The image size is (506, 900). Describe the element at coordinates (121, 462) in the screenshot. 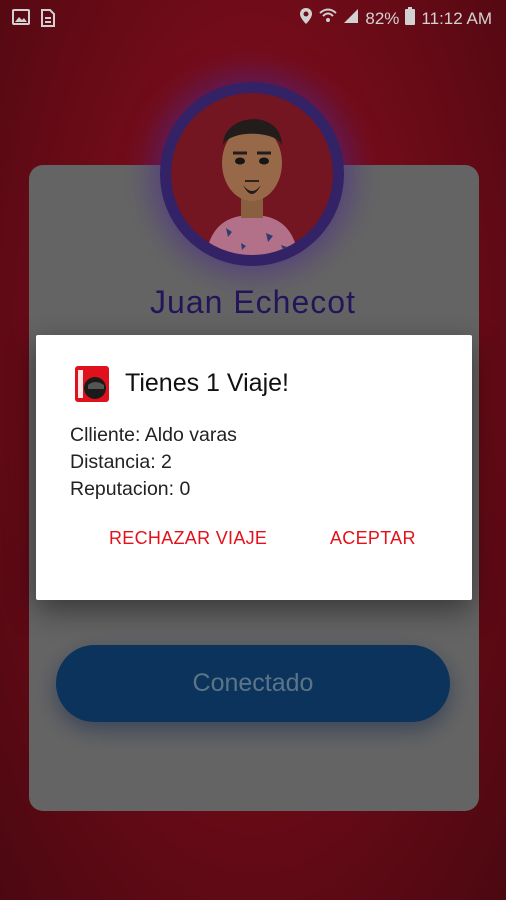

I see `distance-line: Distancia: 2` at that location.